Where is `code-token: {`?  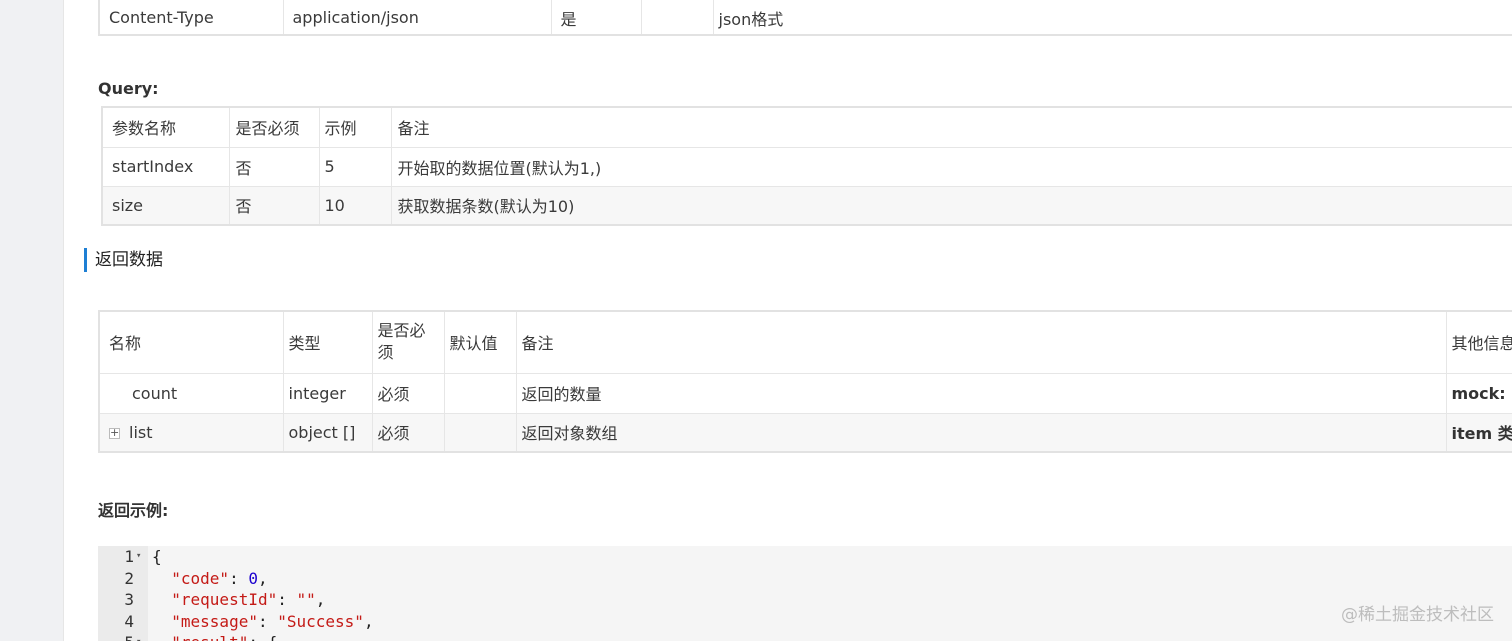 code-token: { is located at coordinates (157, 556).